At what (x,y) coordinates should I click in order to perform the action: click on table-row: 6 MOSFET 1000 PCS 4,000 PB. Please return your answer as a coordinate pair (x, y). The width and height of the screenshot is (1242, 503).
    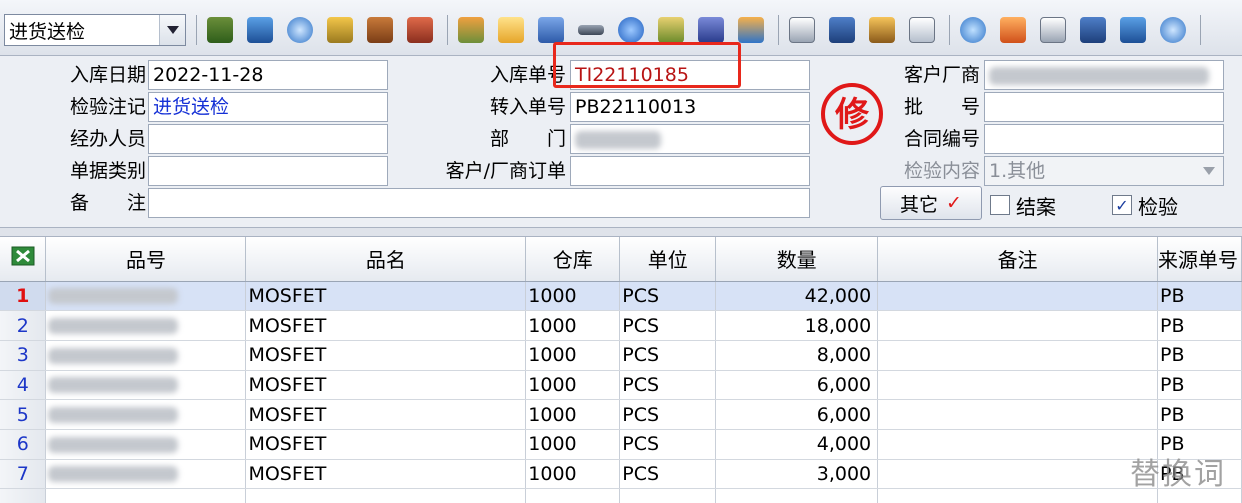
    Looking at the image, I should click on (621, 444).